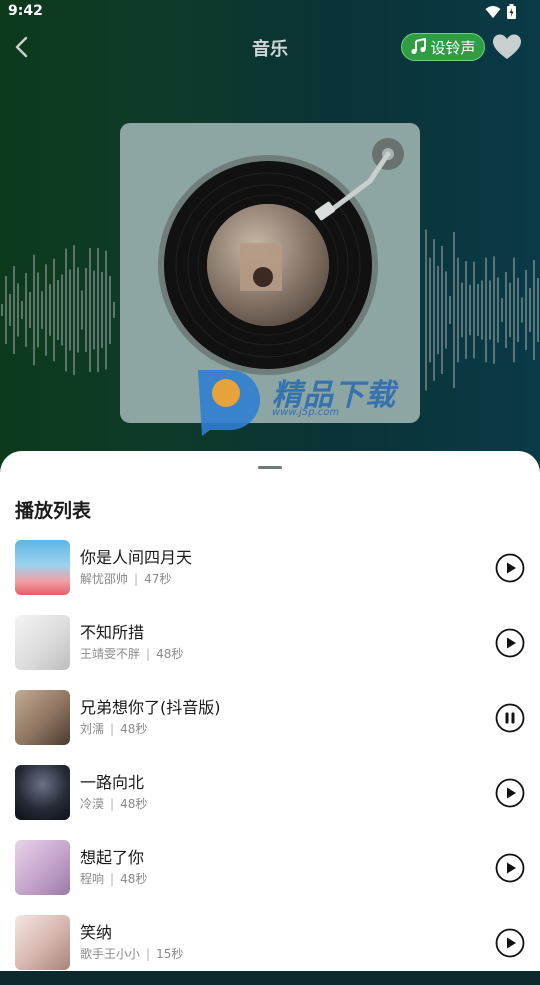 The width and height of the screenshot is (540, 985). I want to click on song-meta: 歌手王小小 | 15秒, so click(131, 953).